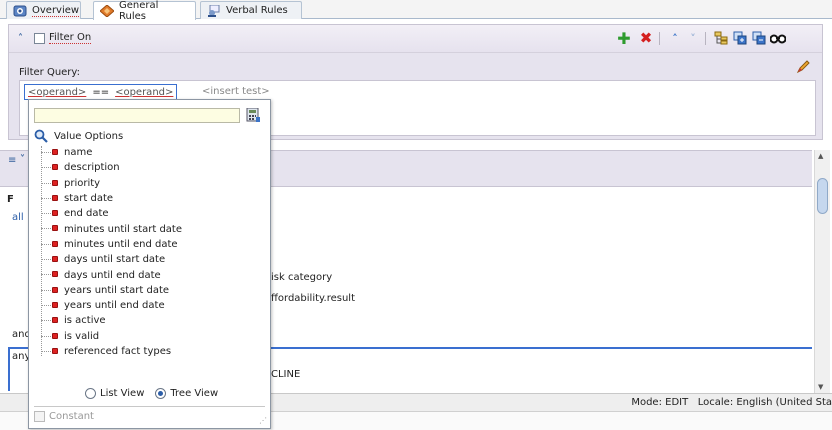  Describe the element at coordinates (39, 38) in the screenshot. I see `filter-on-checkbox` at that location.